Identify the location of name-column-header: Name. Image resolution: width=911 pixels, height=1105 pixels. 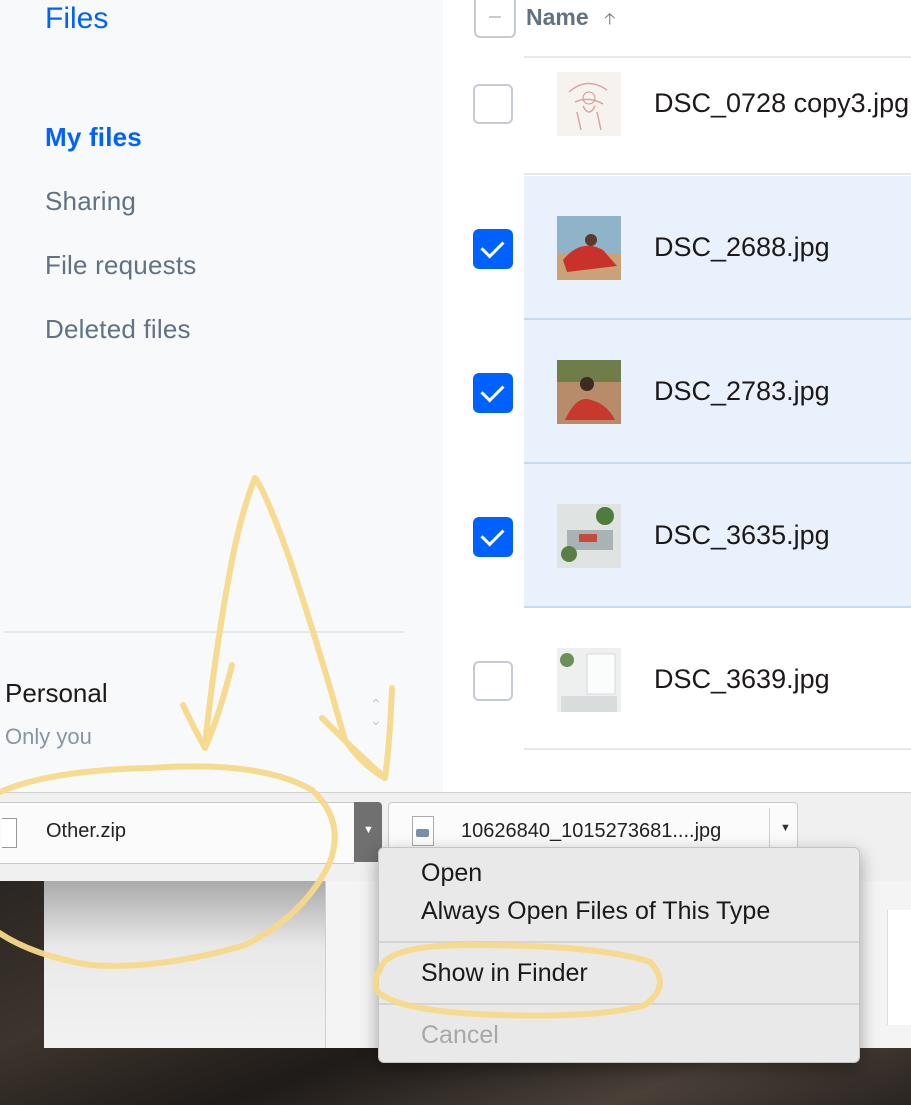
(557, 17).